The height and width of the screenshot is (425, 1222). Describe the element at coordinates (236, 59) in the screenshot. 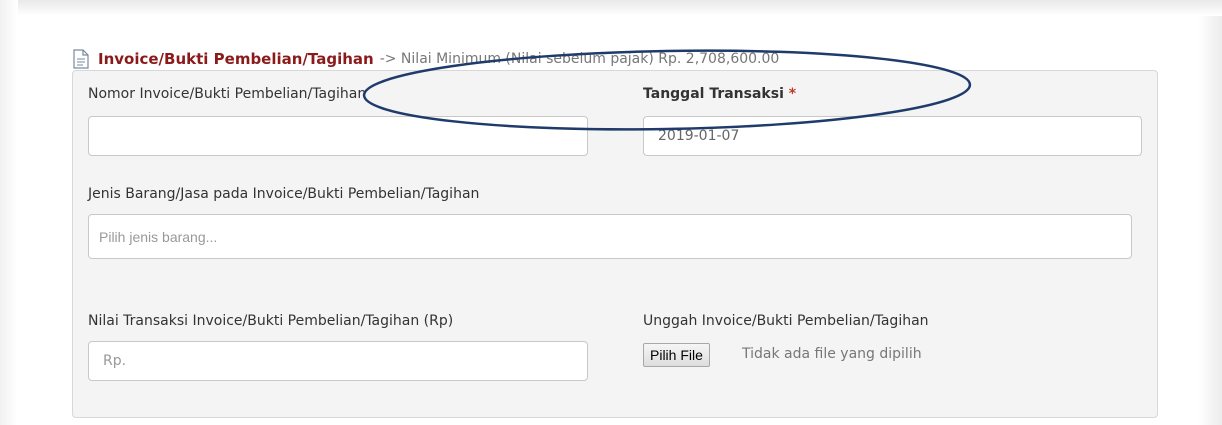

I see `section-title: Invoice/Bukti Pembelian/Tagihan` at that location.